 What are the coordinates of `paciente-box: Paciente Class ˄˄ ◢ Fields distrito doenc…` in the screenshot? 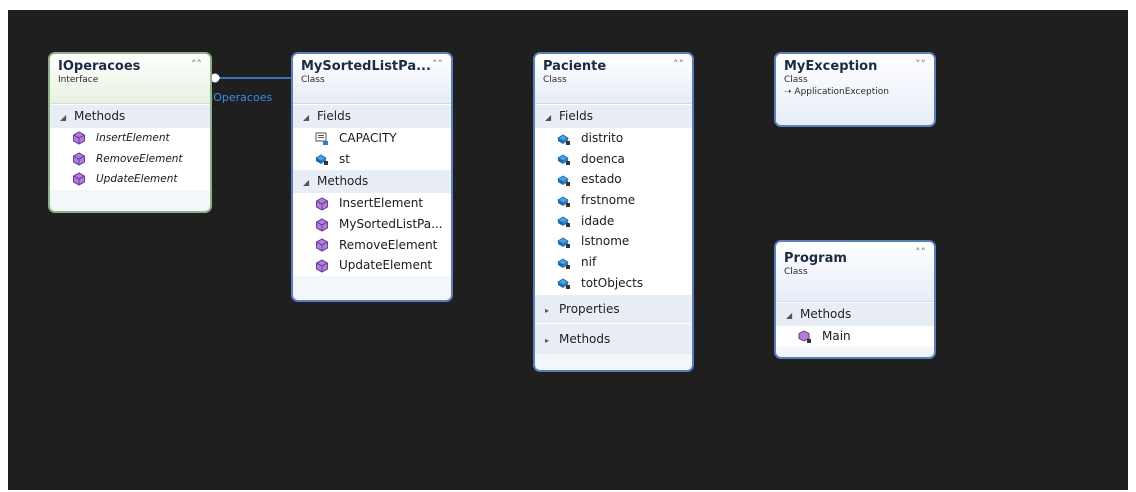 It's located at (613, 212).